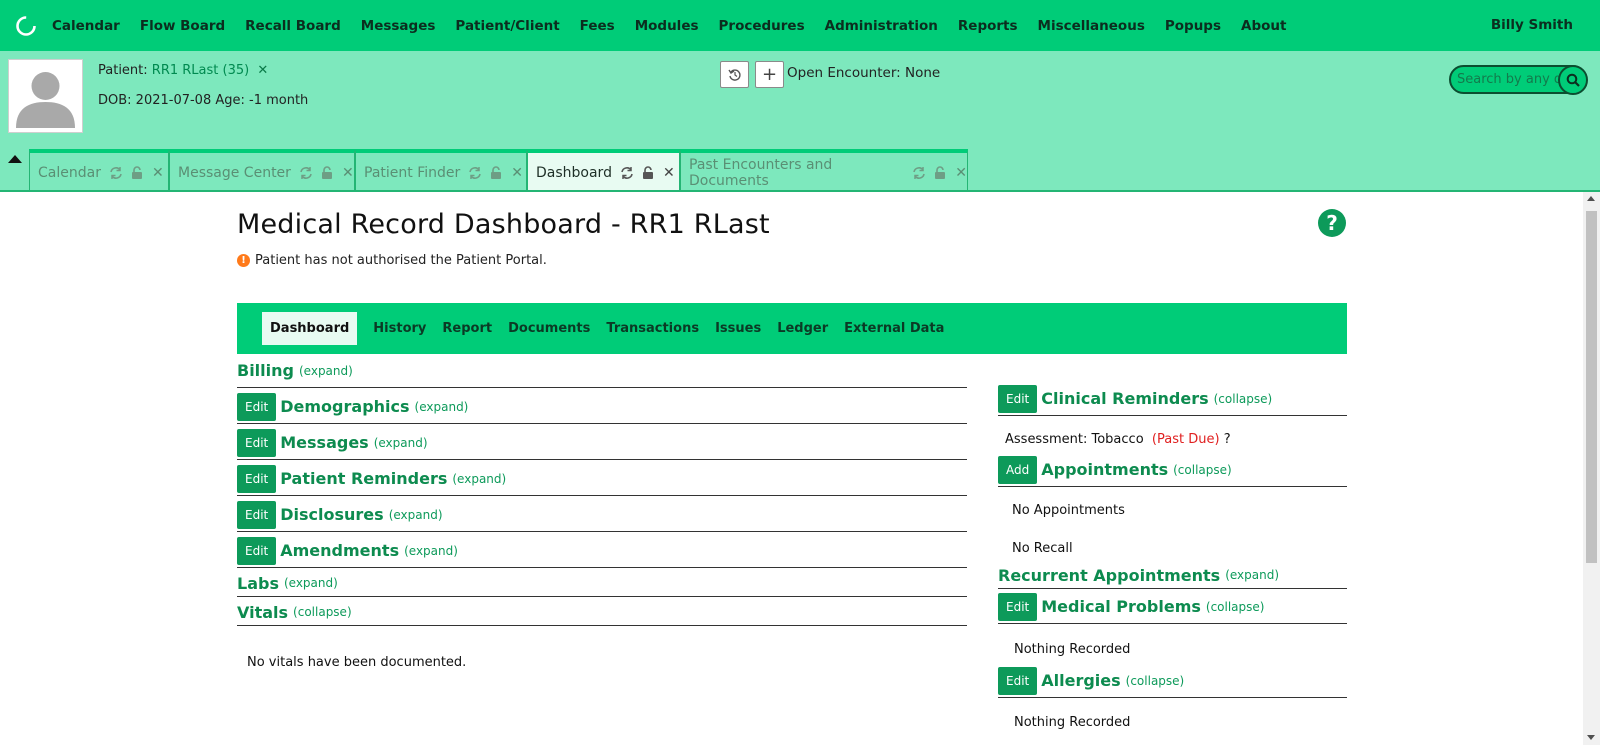 The image size is (1600, 745). Describe the element at coordinates (1124, 398) in the screenshot. I see `section-title: Clinical Reminders` at that location.